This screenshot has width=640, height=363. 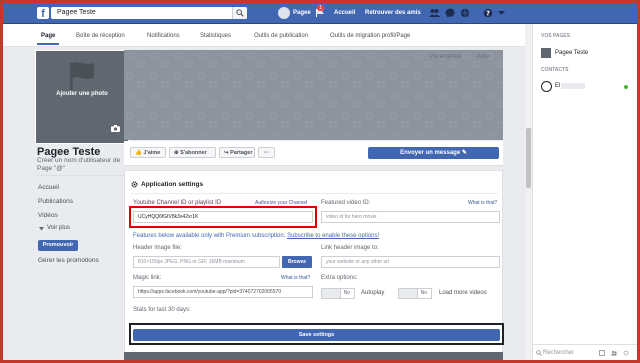 What do you see at coordinates (555, 70) in the screenshot?
I see `contacts-heading: CONTACTS` at bounding box center [555, 70].